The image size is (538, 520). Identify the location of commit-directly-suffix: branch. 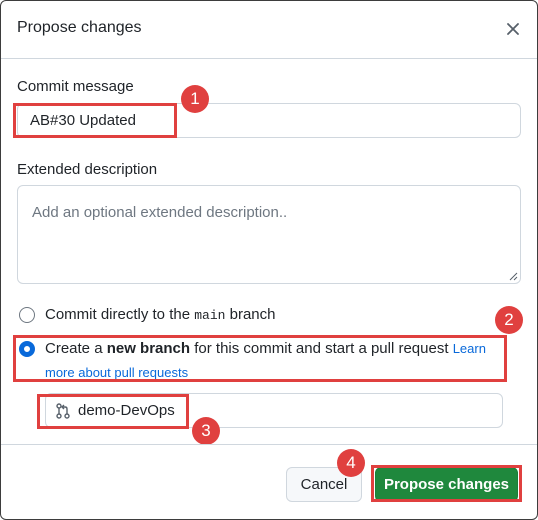
(250, 314).